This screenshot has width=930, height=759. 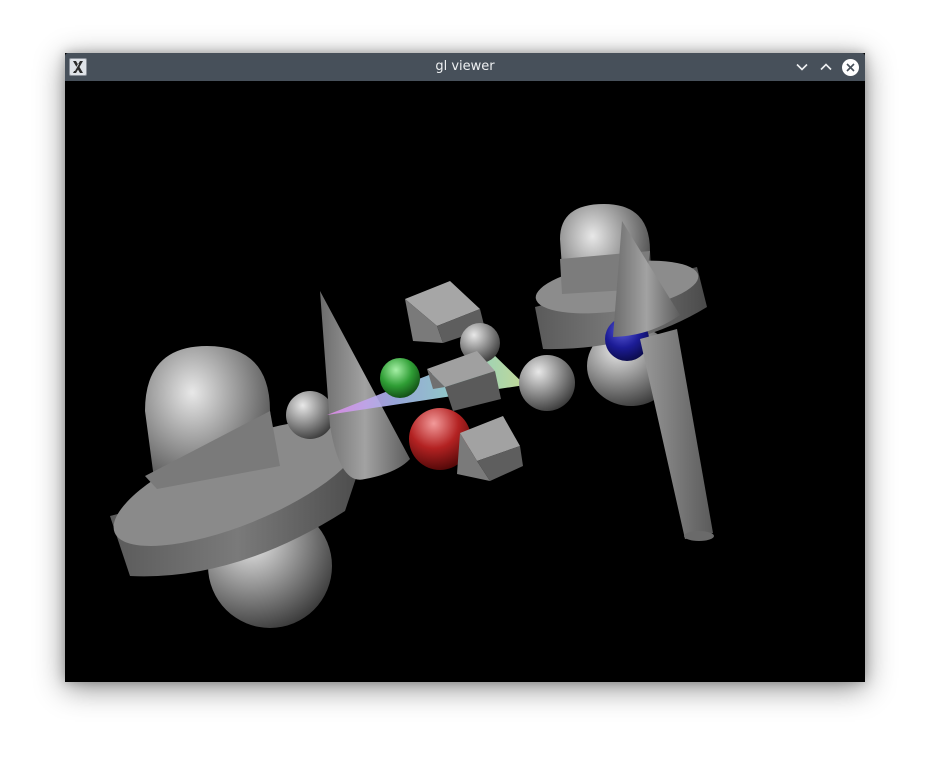 What do you see at coordinates (400, 378) in the screenshot?
I see `sphere-green` at bounding box center [400, 378].